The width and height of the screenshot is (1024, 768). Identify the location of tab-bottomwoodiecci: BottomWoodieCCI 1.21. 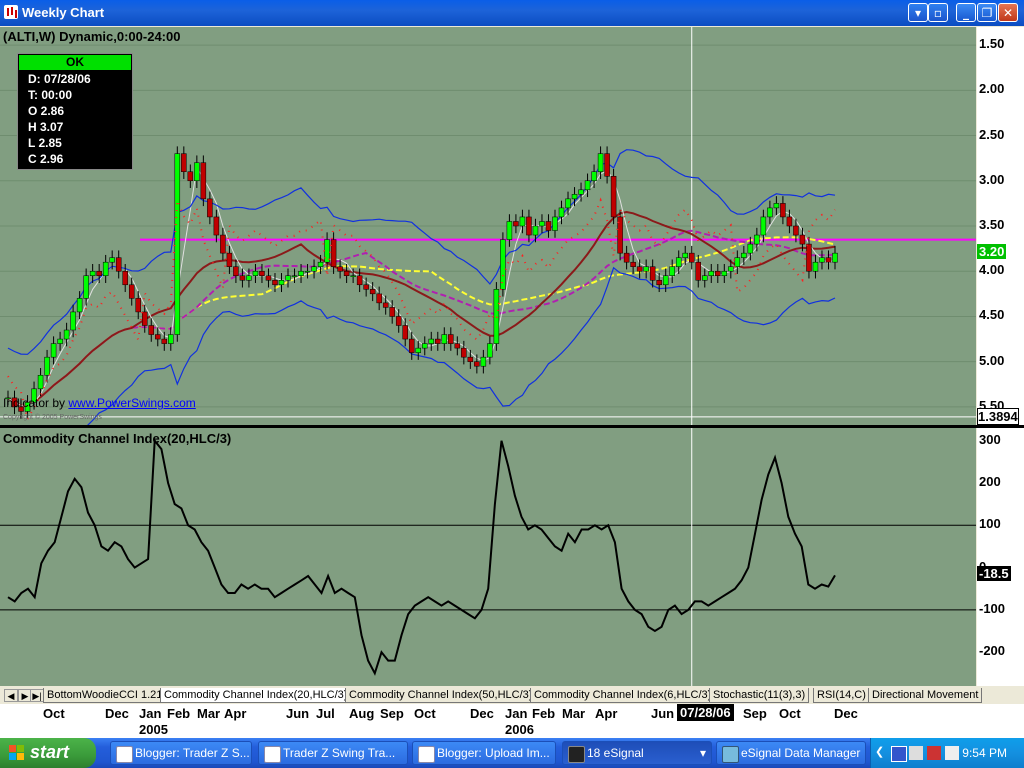
(105, 695).